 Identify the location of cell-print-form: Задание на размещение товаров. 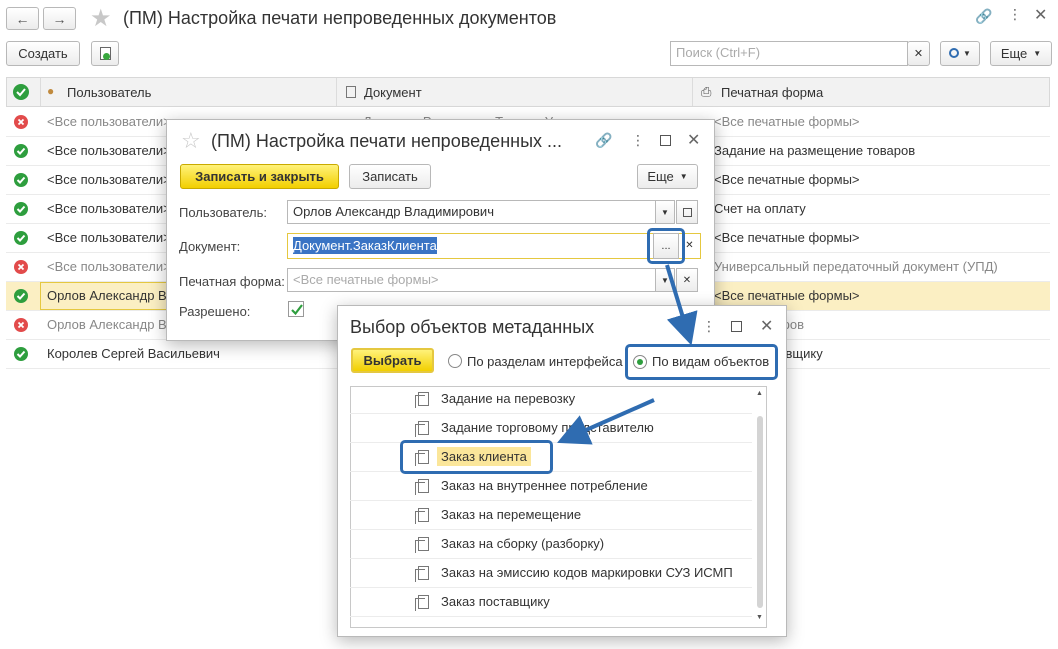
(815, 150).